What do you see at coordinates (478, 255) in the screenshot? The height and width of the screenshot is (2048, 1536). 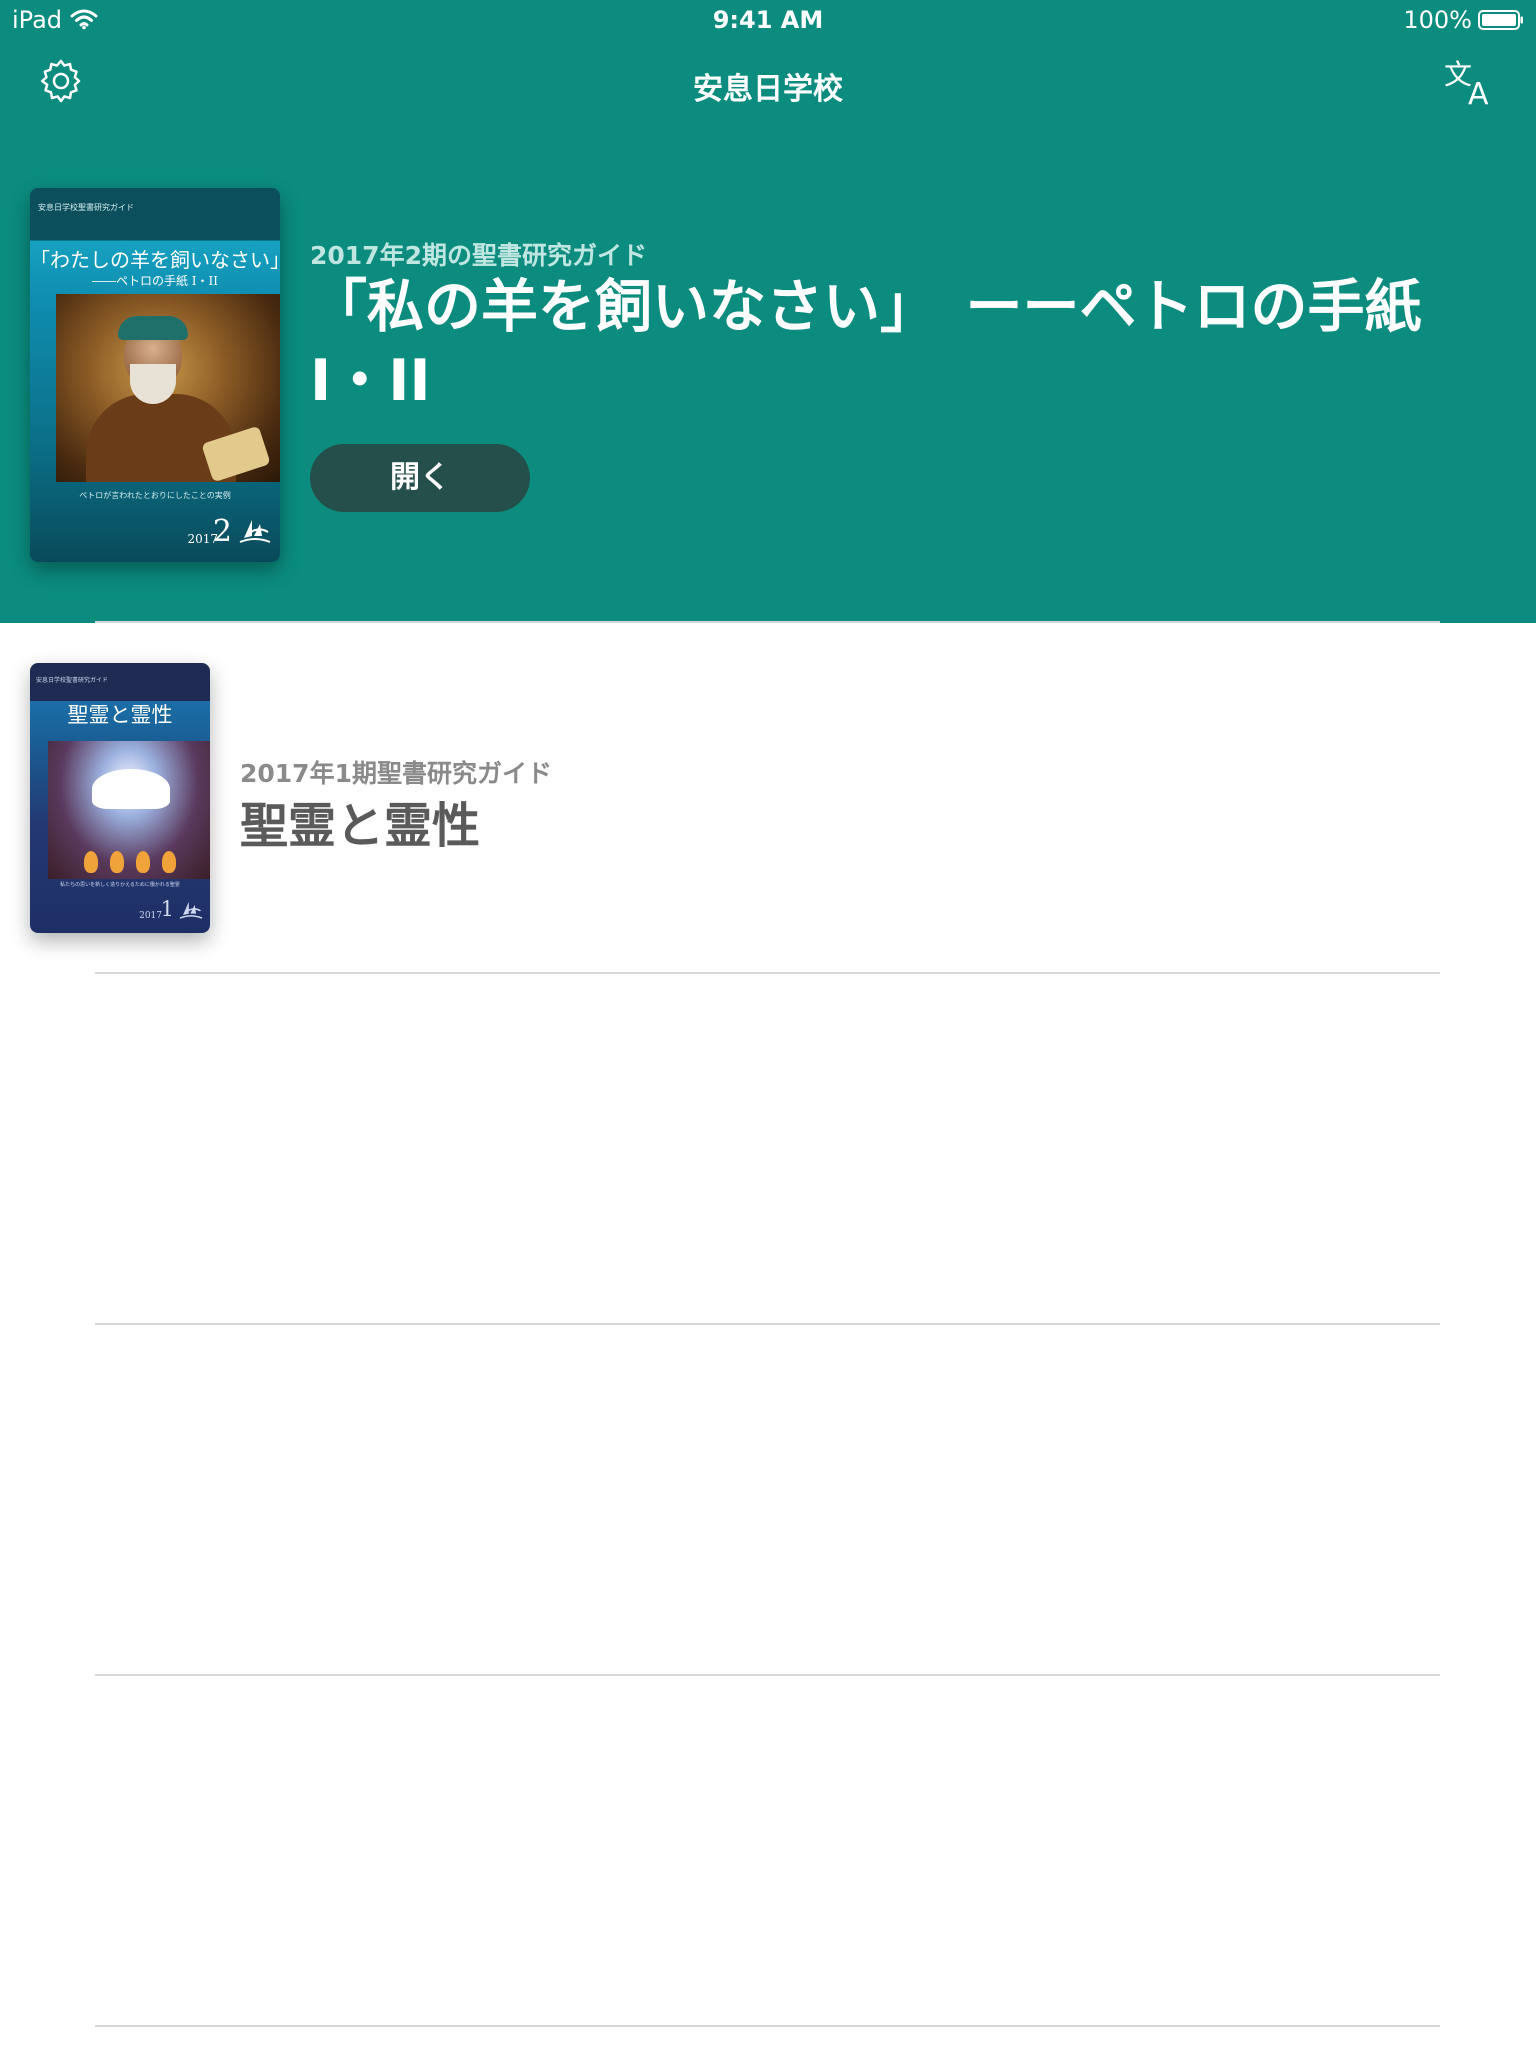 I see `featured-quarter-label: 2017年2期の聖書研究ガイド` at bounding box center [478, 255].